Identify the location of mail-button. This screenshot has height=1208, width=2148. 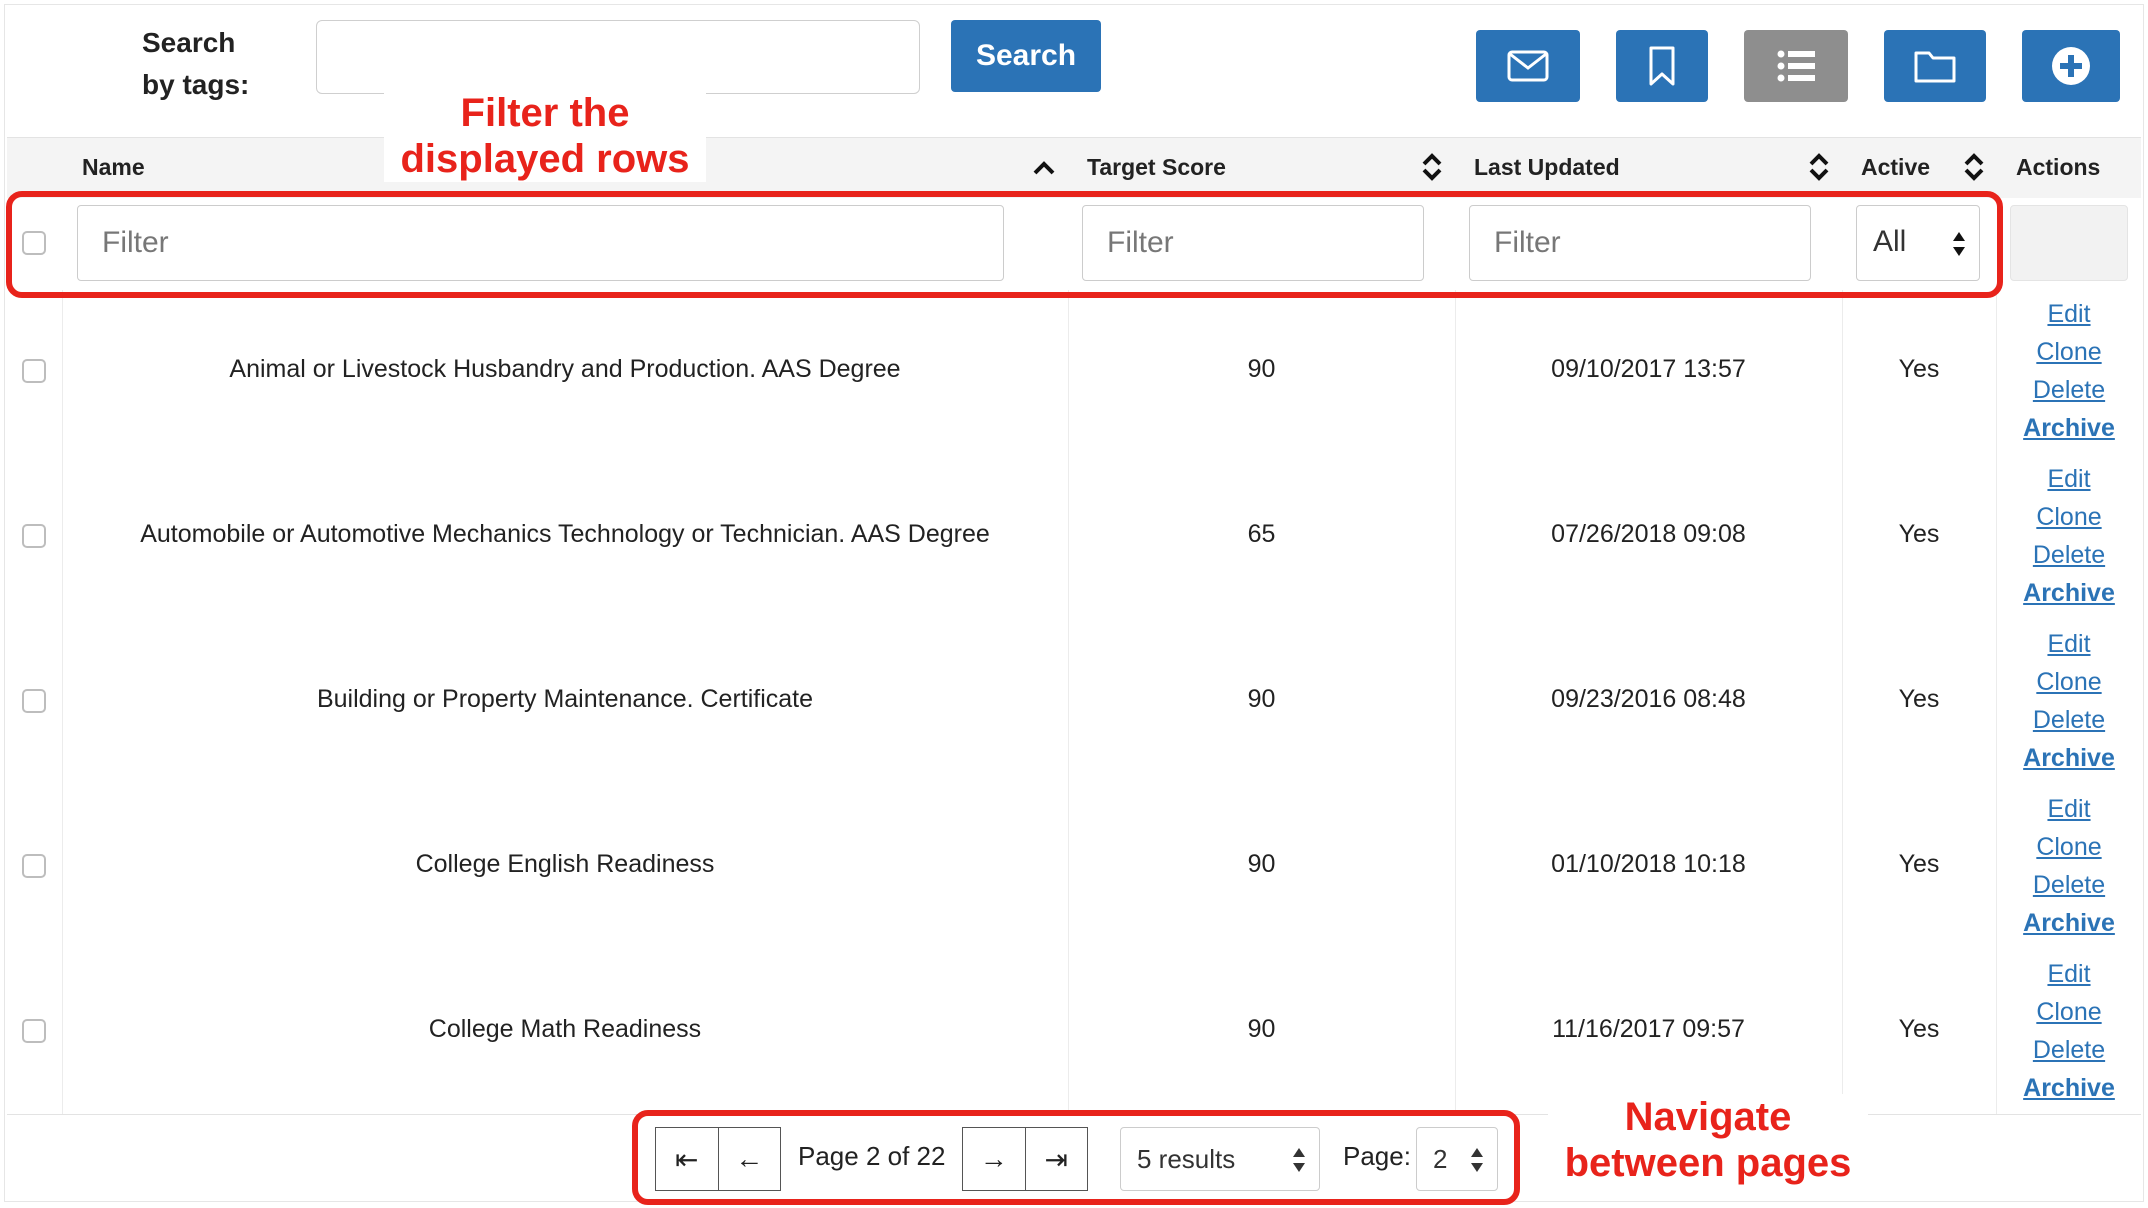
(1528, 66).